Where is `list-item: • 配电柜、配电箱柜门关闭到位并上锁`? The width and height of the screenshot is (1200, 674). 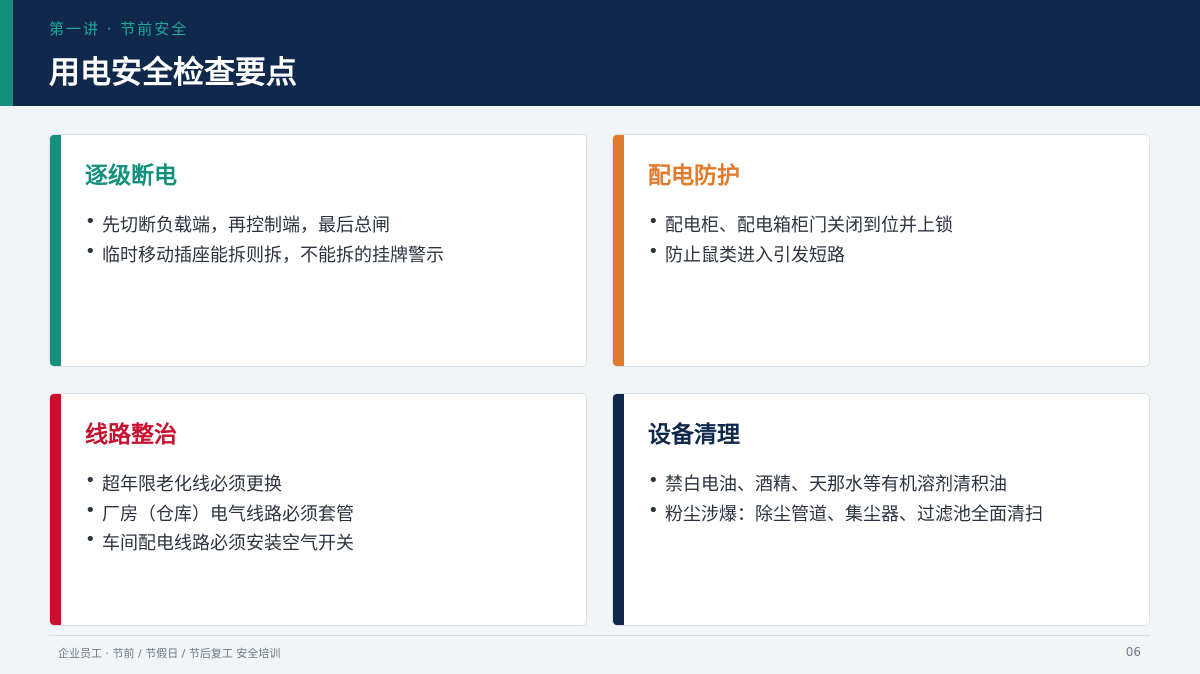 list-item: • 配电柜、配电箱柜门关闭到位并上锁 is located at coordinates (800, 226).